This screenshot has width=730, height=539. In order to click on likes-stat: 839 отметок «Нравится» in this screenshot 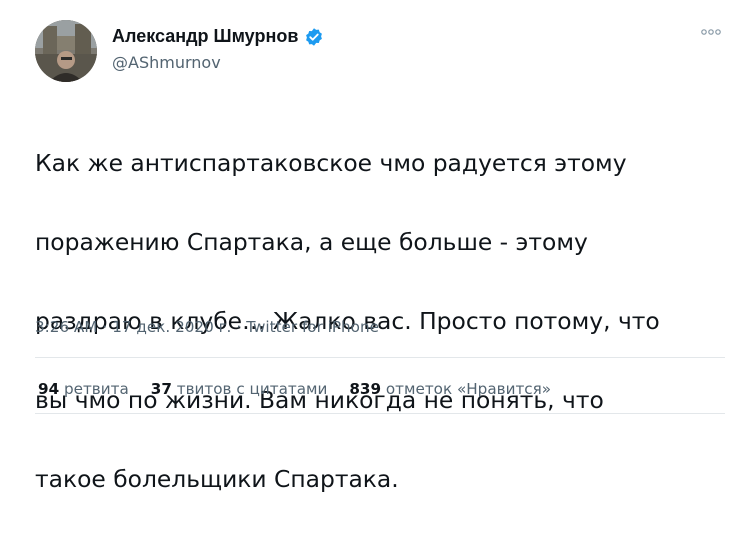, I will do `click(450, 389)`.